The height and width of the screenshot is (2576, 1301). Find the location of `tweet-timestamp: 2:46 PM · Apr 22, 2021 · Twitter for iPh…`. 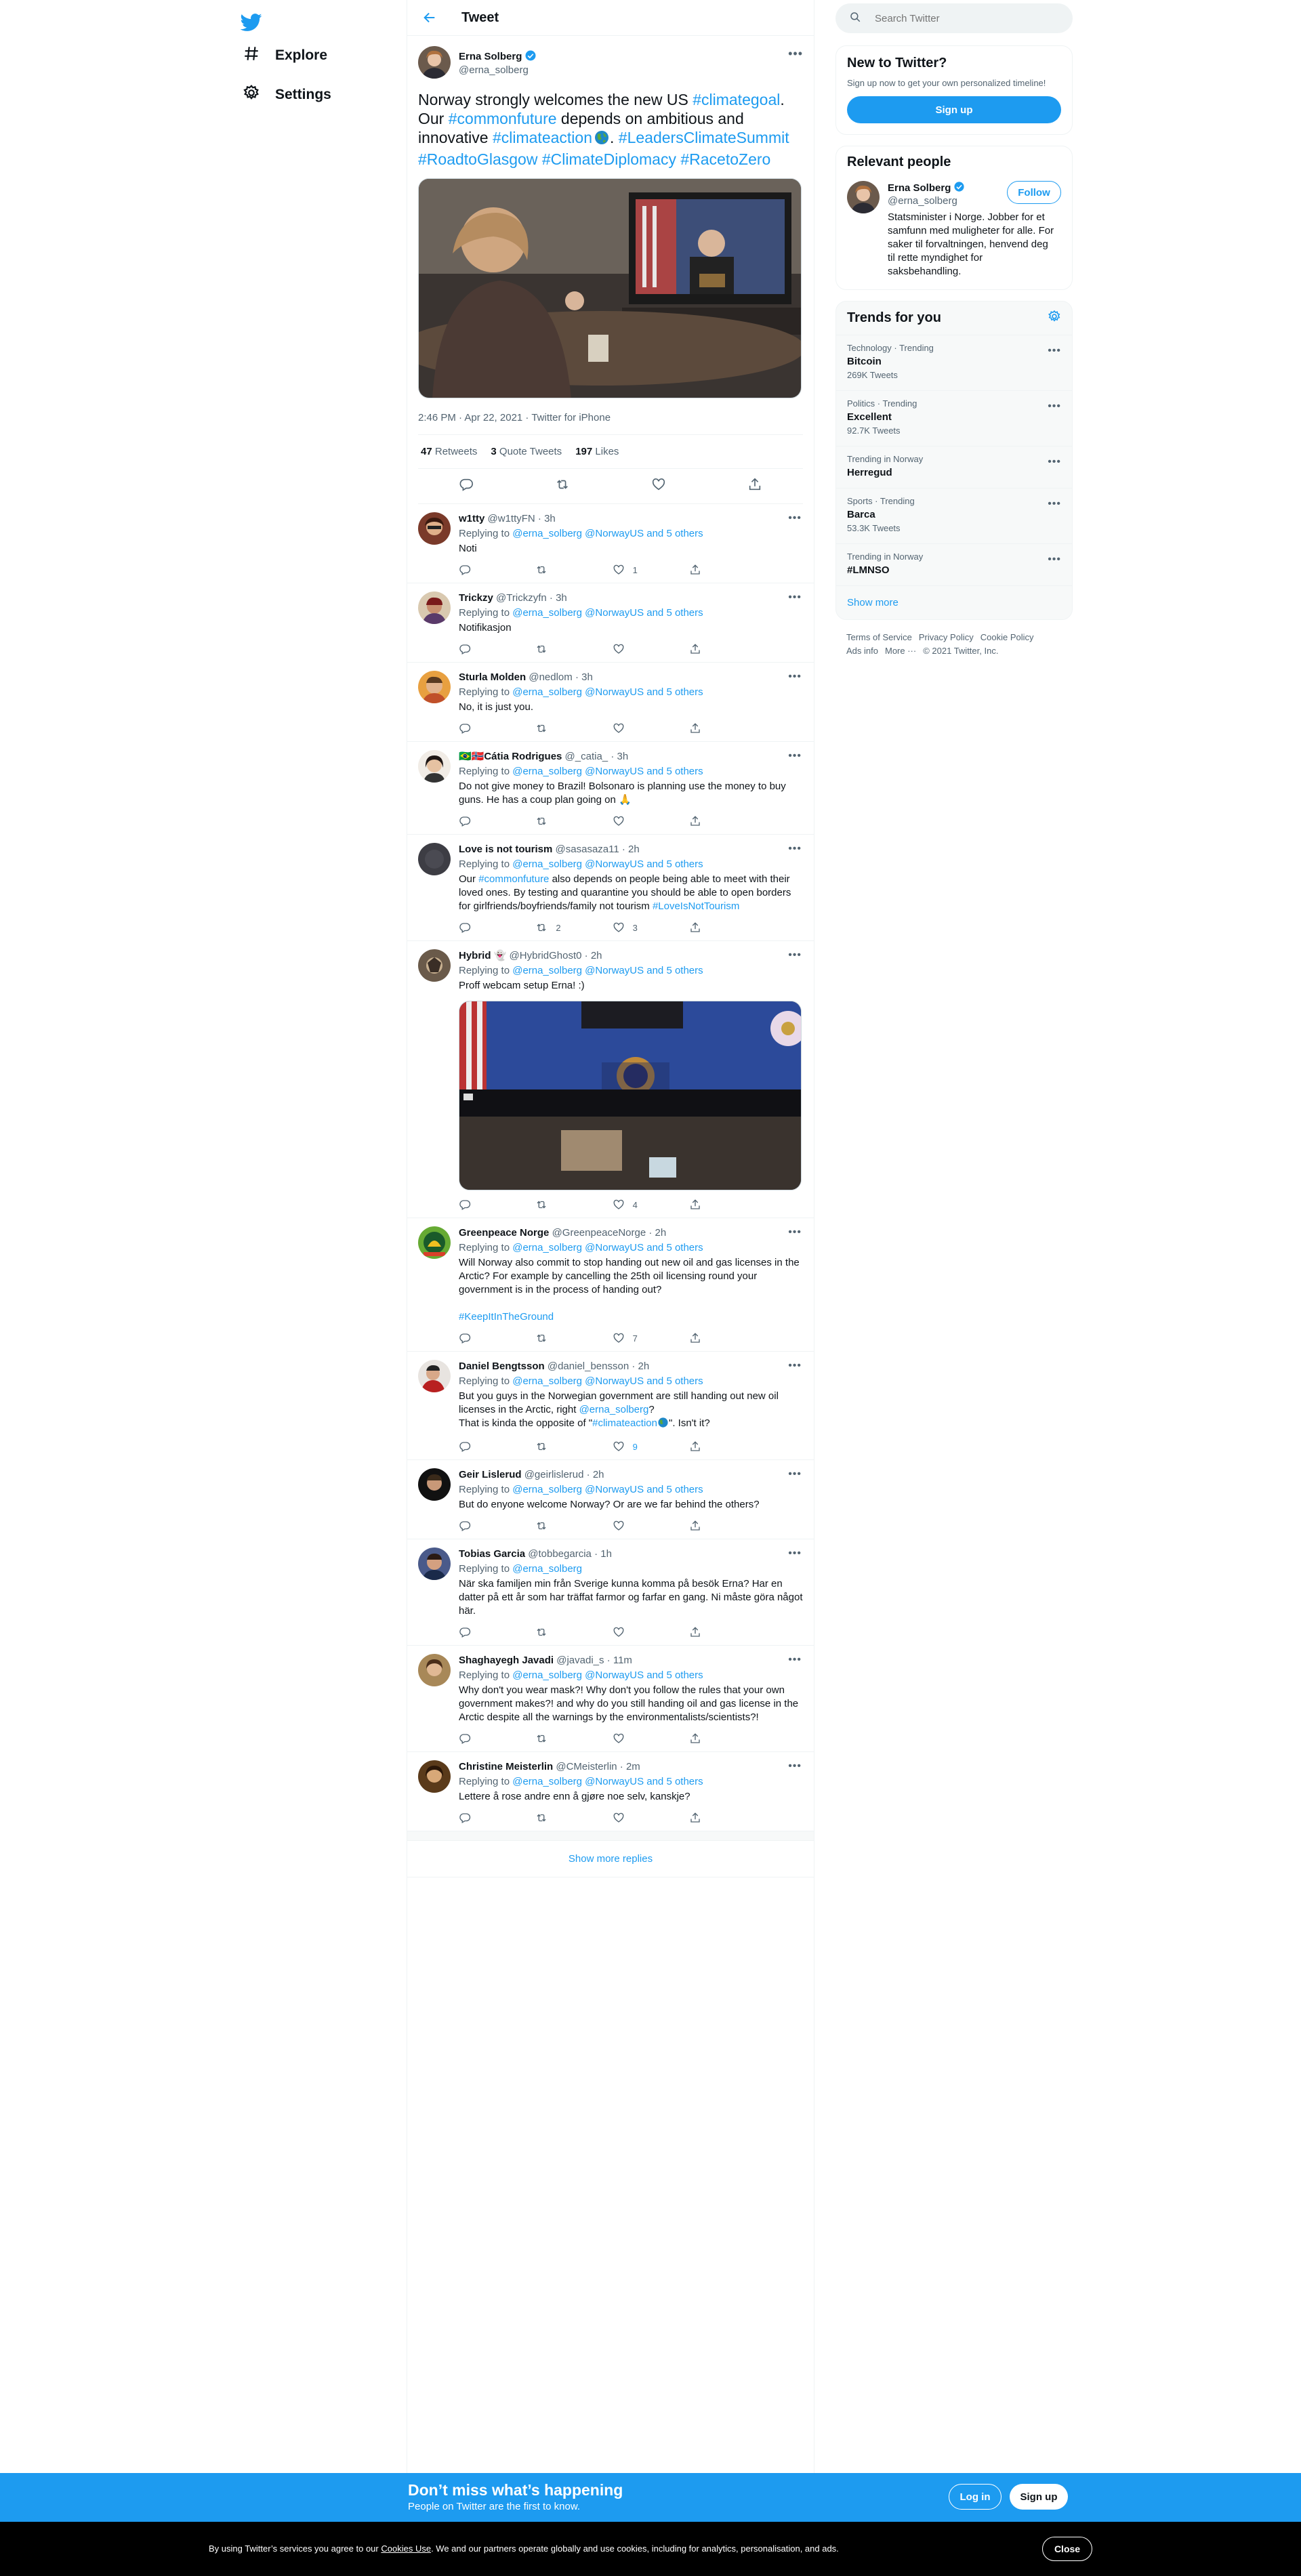

tweet-timestamp: 2:46 PM · Apr 22, 2021 · Twitter for iPh… is located at coordinates (610, 423).